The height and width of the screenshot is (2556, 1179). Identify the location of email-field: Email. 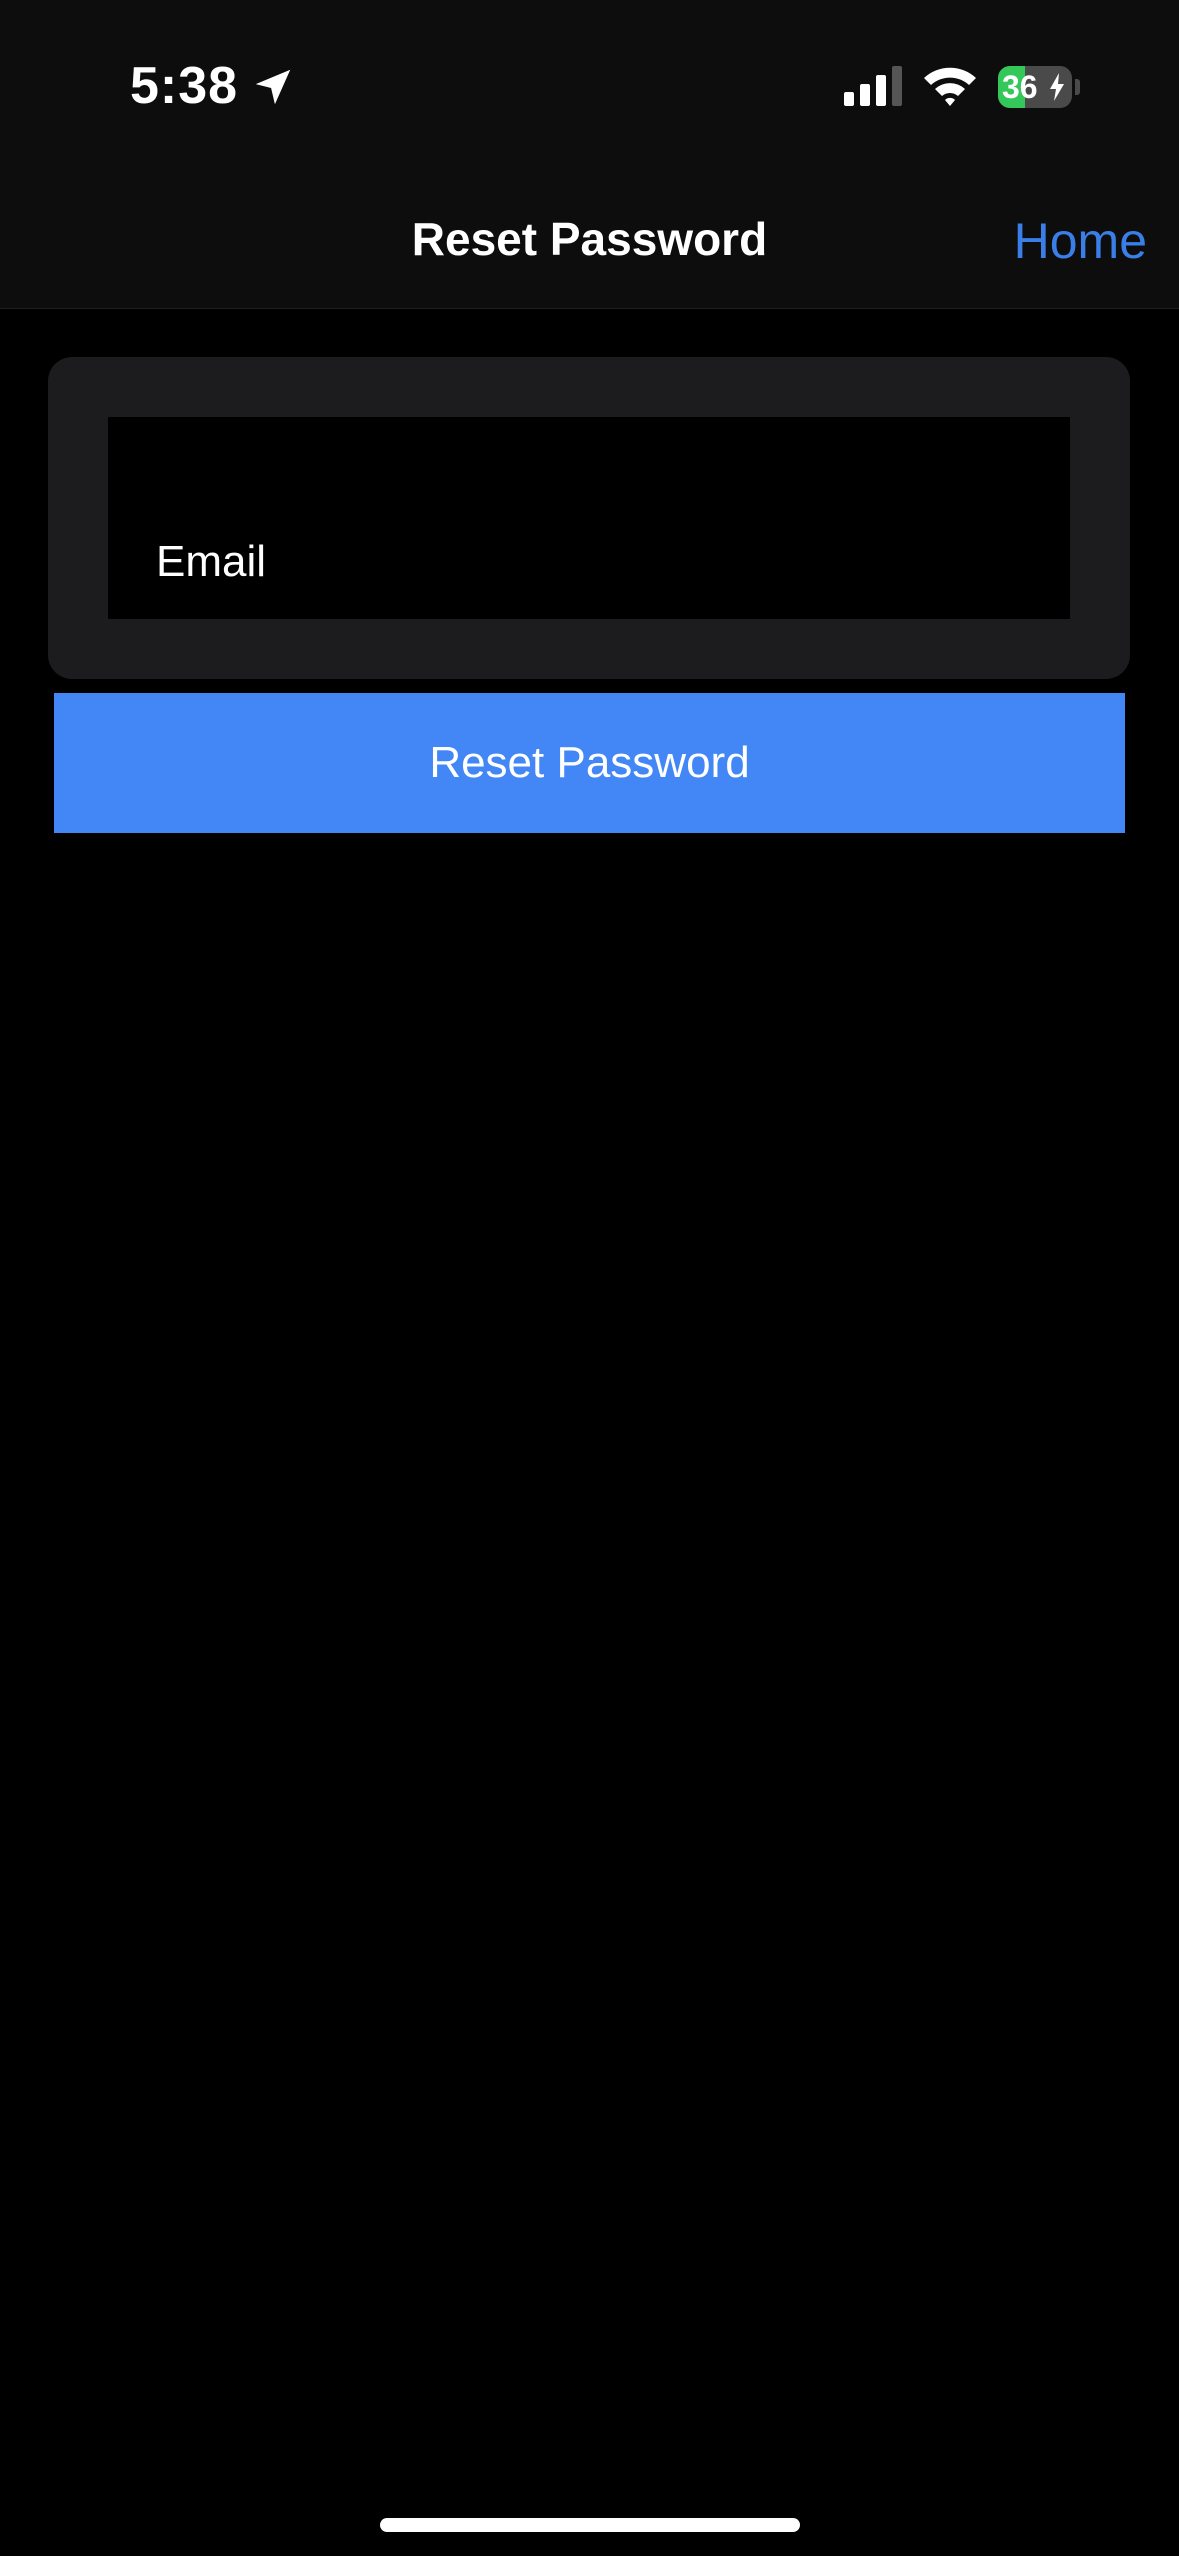
(589, 518).